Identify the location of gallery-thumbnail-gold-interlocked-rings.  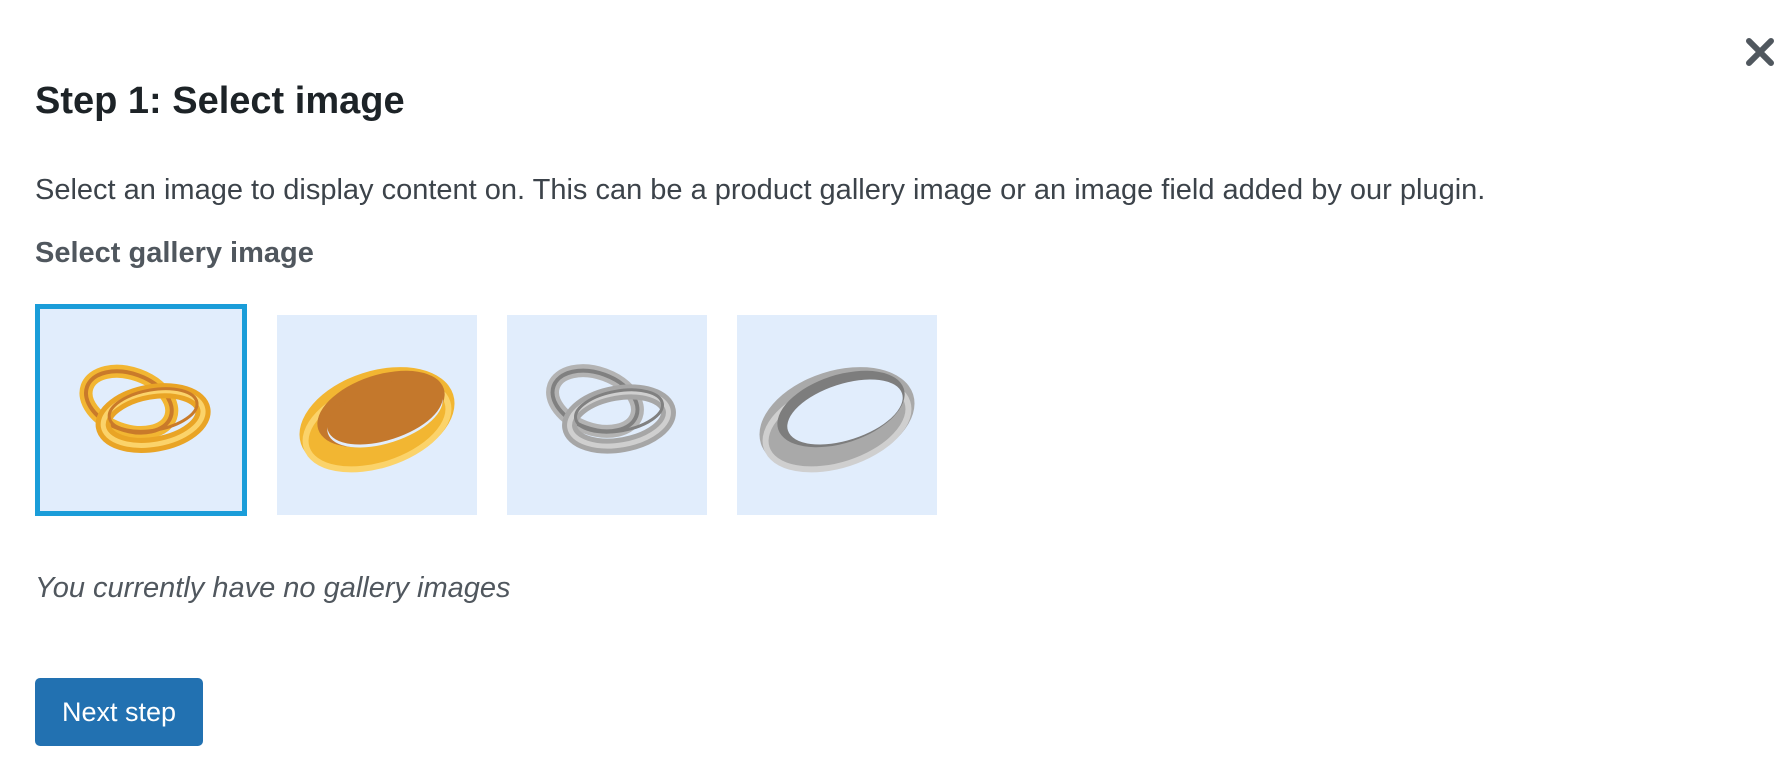
(141, 410).